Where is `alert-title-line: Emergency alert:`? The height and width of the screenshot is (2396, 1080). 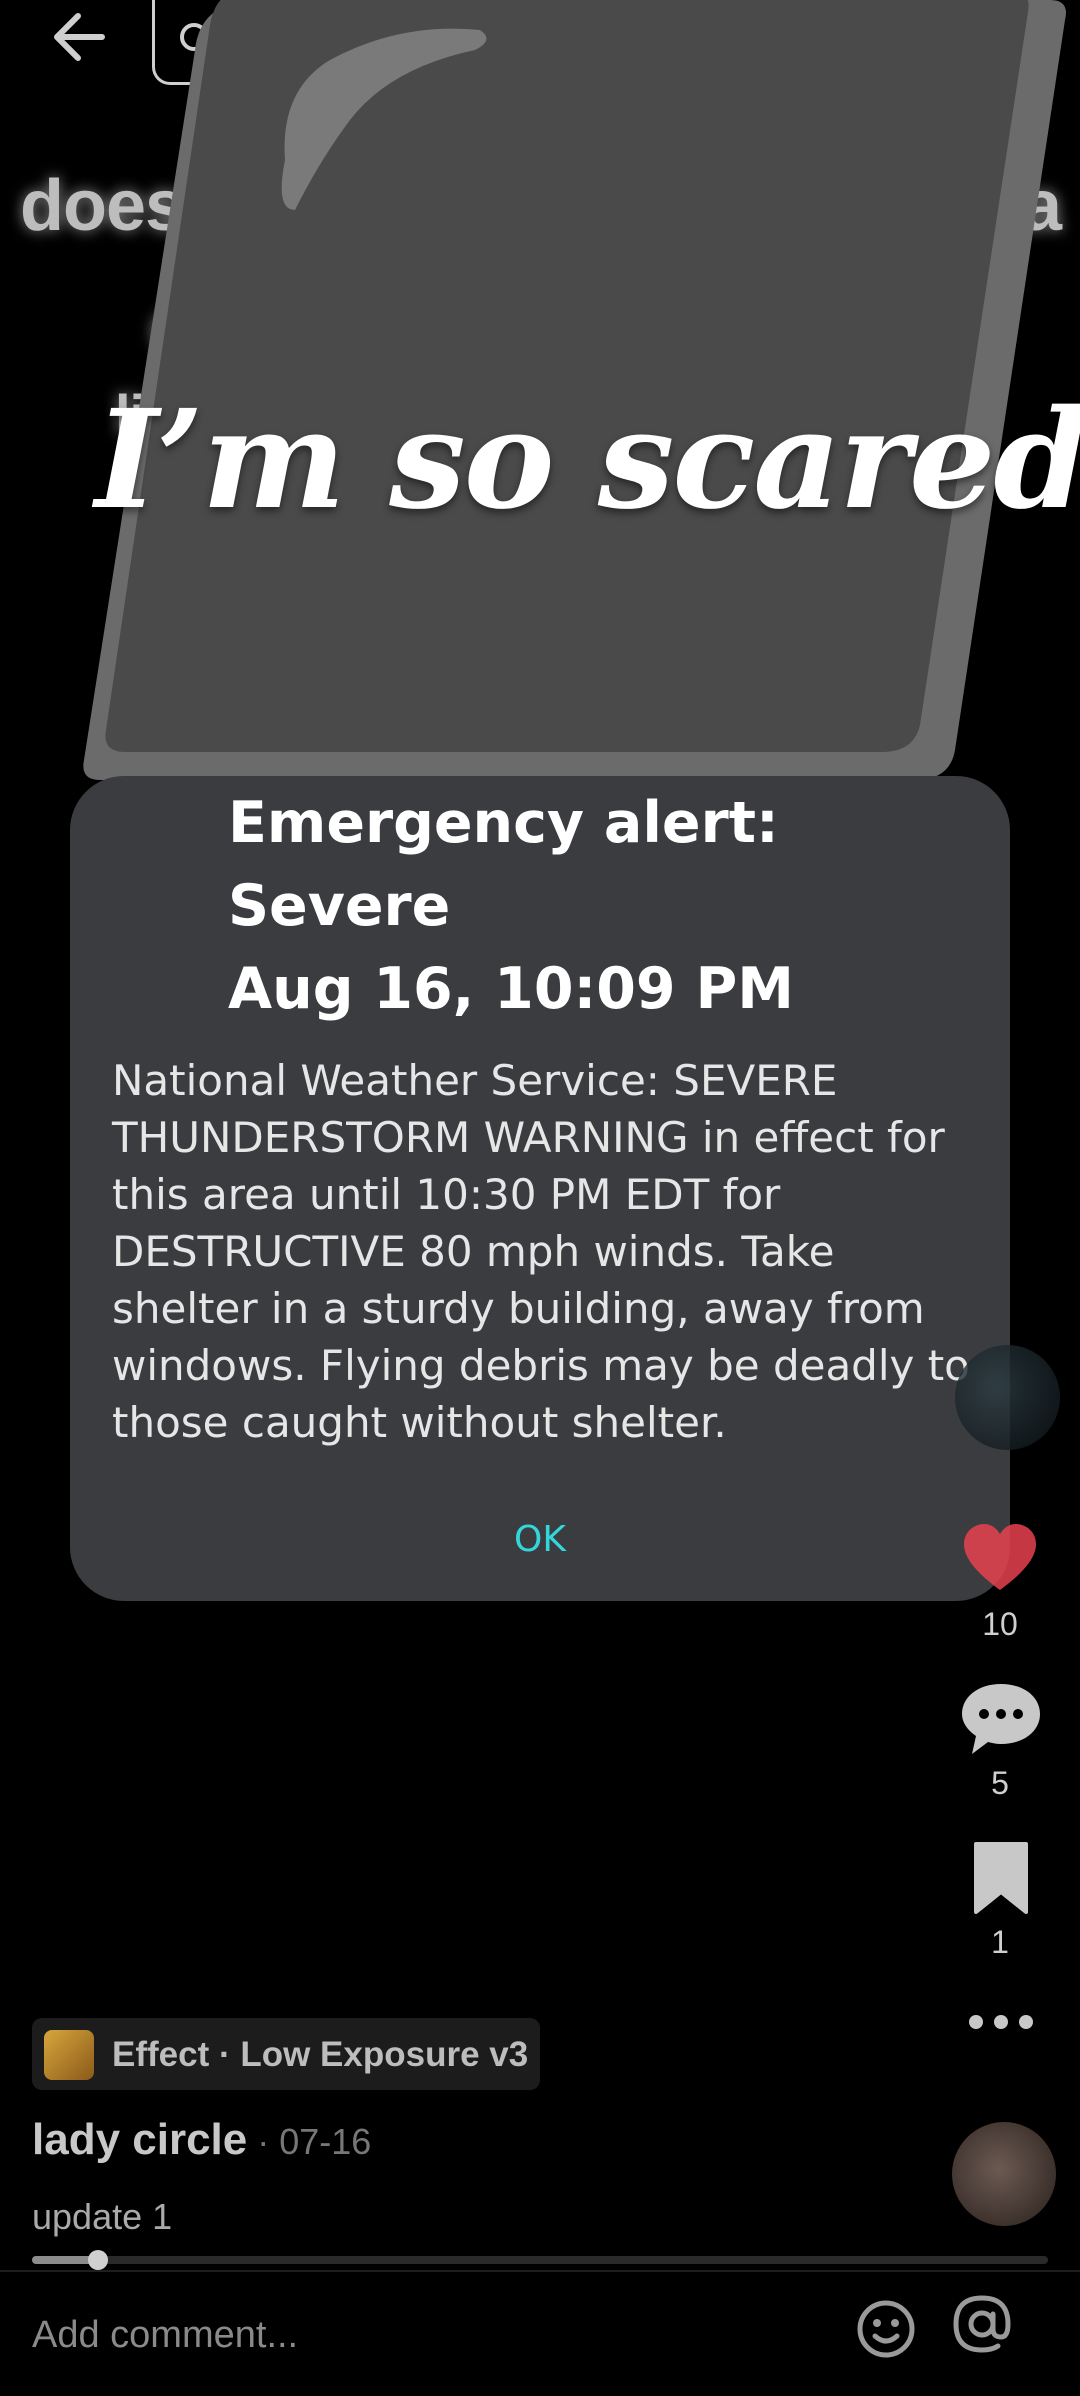 alert-title-line: Emergency alert: is located at coordinates (503, 823).